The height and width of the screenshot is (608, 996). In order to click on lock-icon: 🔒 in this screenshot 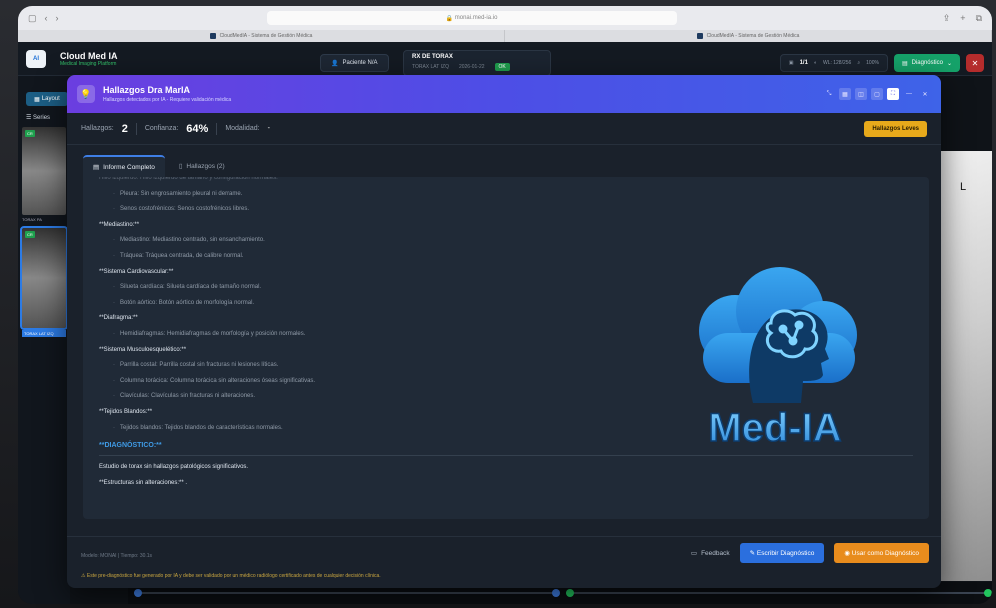, I will do `click(450, 18)`.